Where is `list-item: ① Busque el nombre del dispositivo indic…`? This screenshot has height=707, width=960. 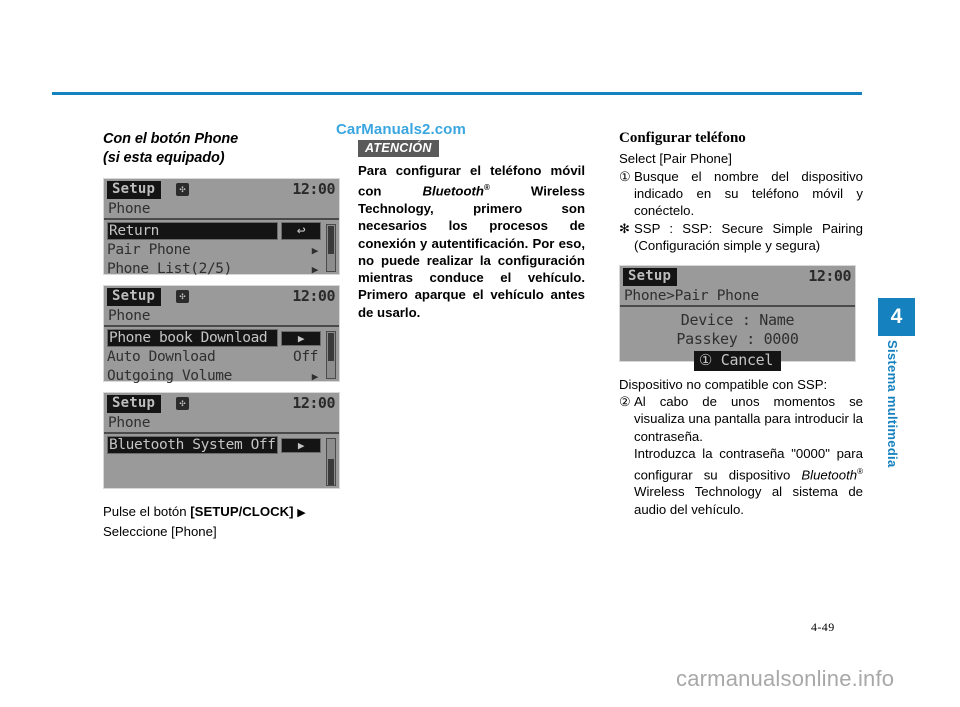
list-item: ① Busque el nombre del dispositivo indic… is located at coordinates (741, 194).